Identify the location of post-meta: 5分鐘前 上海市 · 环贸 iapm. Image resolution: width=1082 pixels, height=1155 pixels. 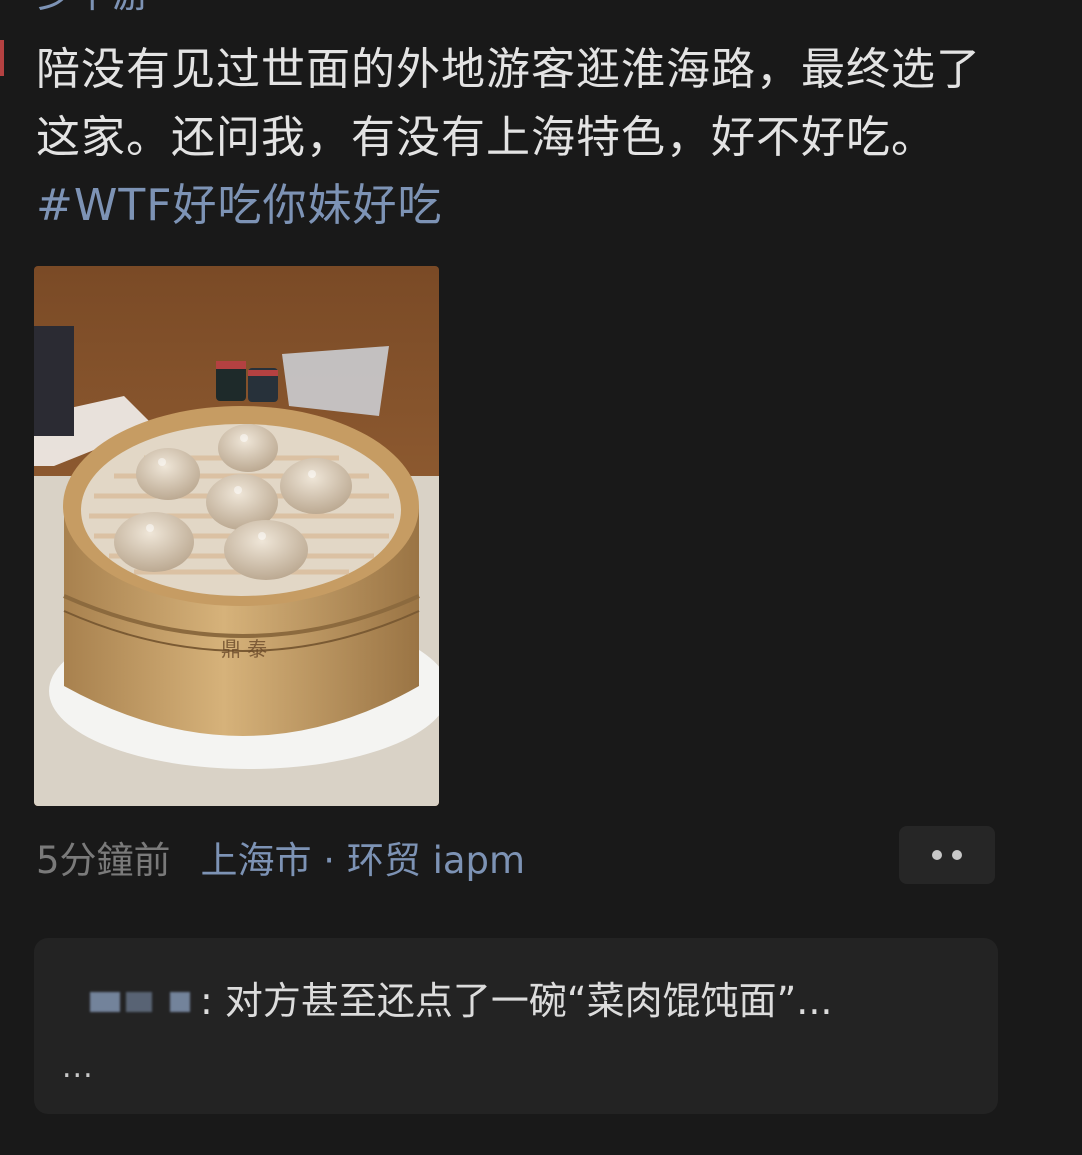
(280, 857).